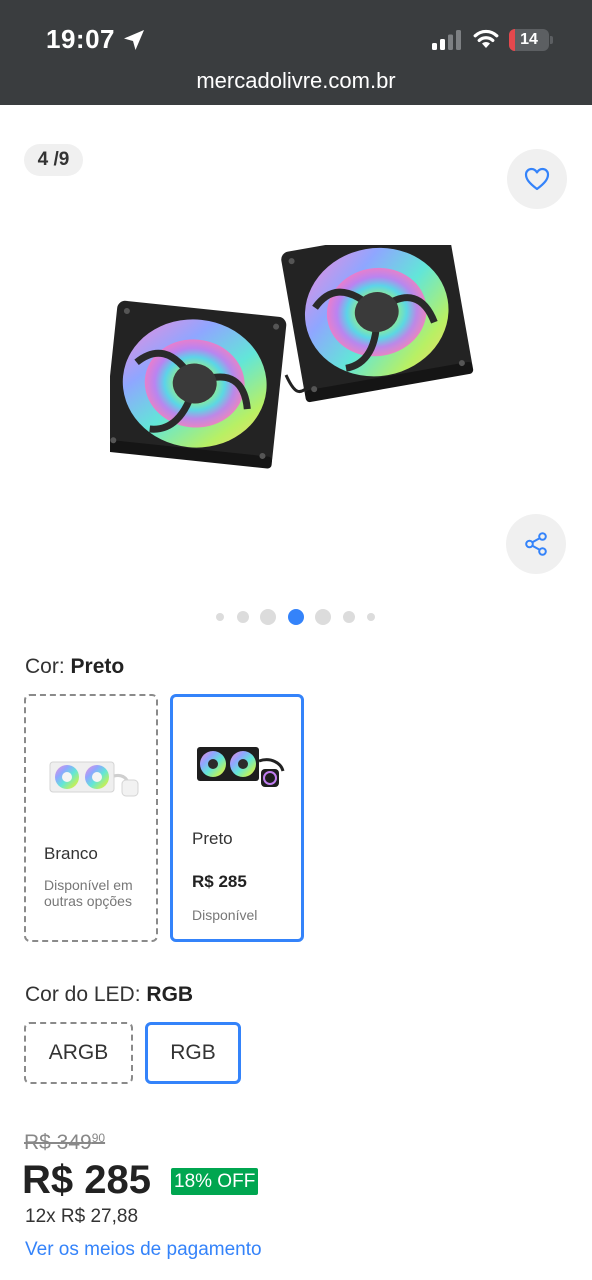  I want to click on led-option-argb: ARGB, so click(78, 1053).